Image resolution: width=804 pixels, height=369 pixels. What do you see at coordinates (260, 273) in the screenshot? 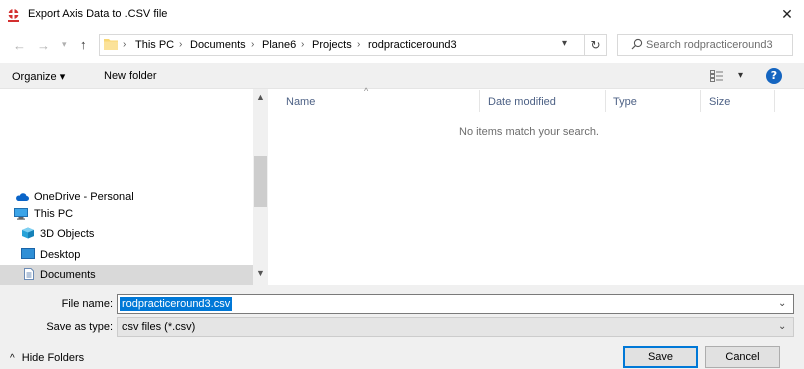
I see `scroll-down-icon: ▼` at bounding box center [260, 273].